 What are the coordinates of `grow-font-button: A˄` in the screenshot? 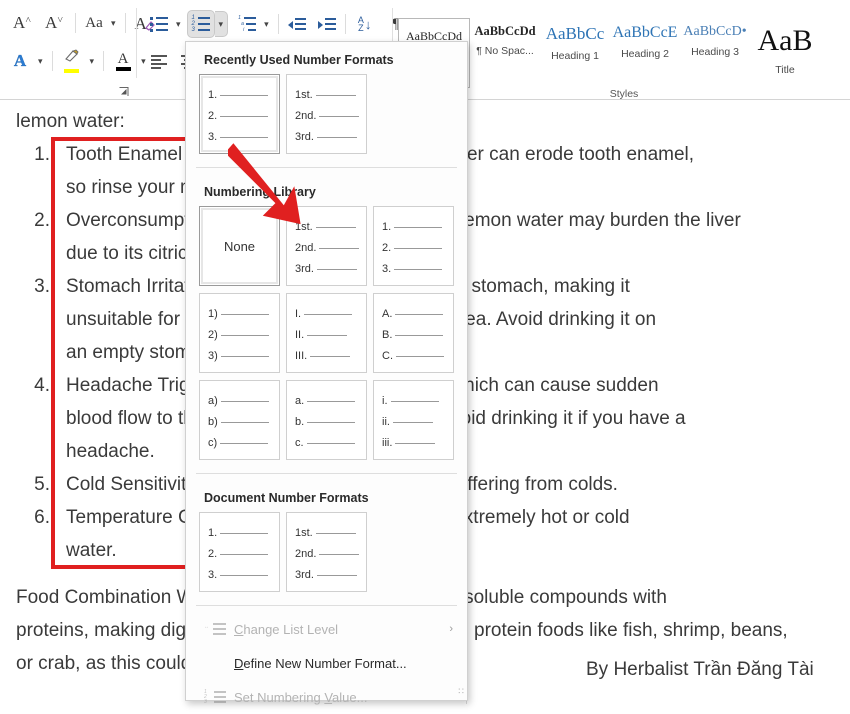 It's located at (22, 23).